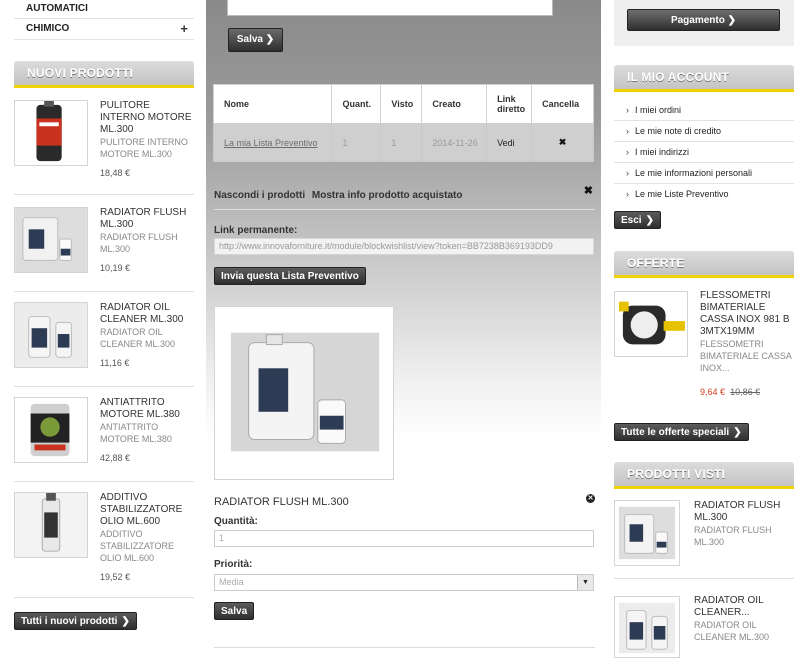  What do you see at coordinates (704, 78) in the screenshot?
I see `account-title: IL MIO ACCOUNT` at bounding box center [704, 78].